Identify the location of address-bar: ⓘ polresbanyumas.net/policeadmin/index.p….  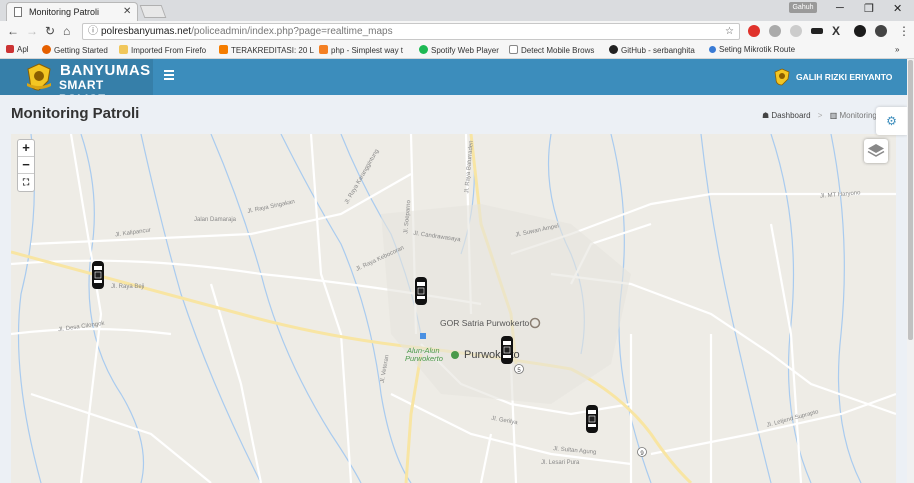
(411, 31).